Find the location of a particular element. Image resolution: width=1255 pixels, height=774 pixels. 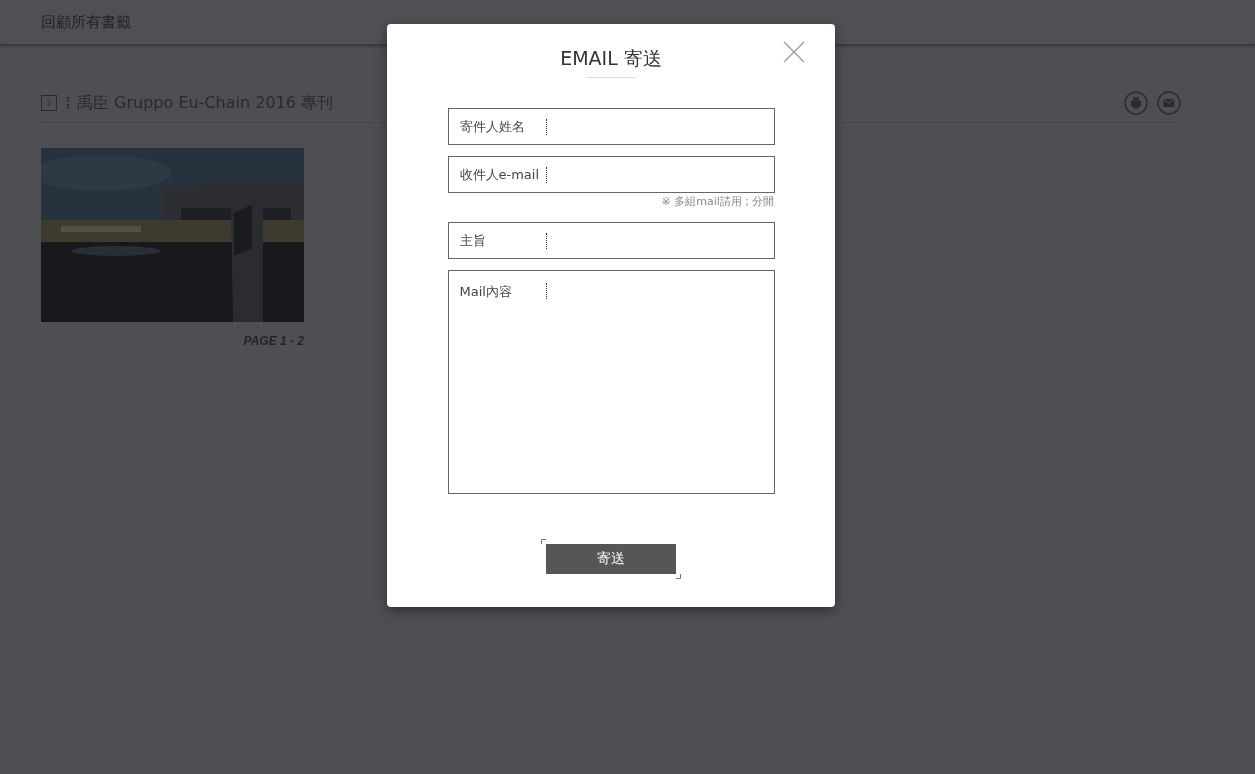

expand-icon is located at coordinates (49, 103).